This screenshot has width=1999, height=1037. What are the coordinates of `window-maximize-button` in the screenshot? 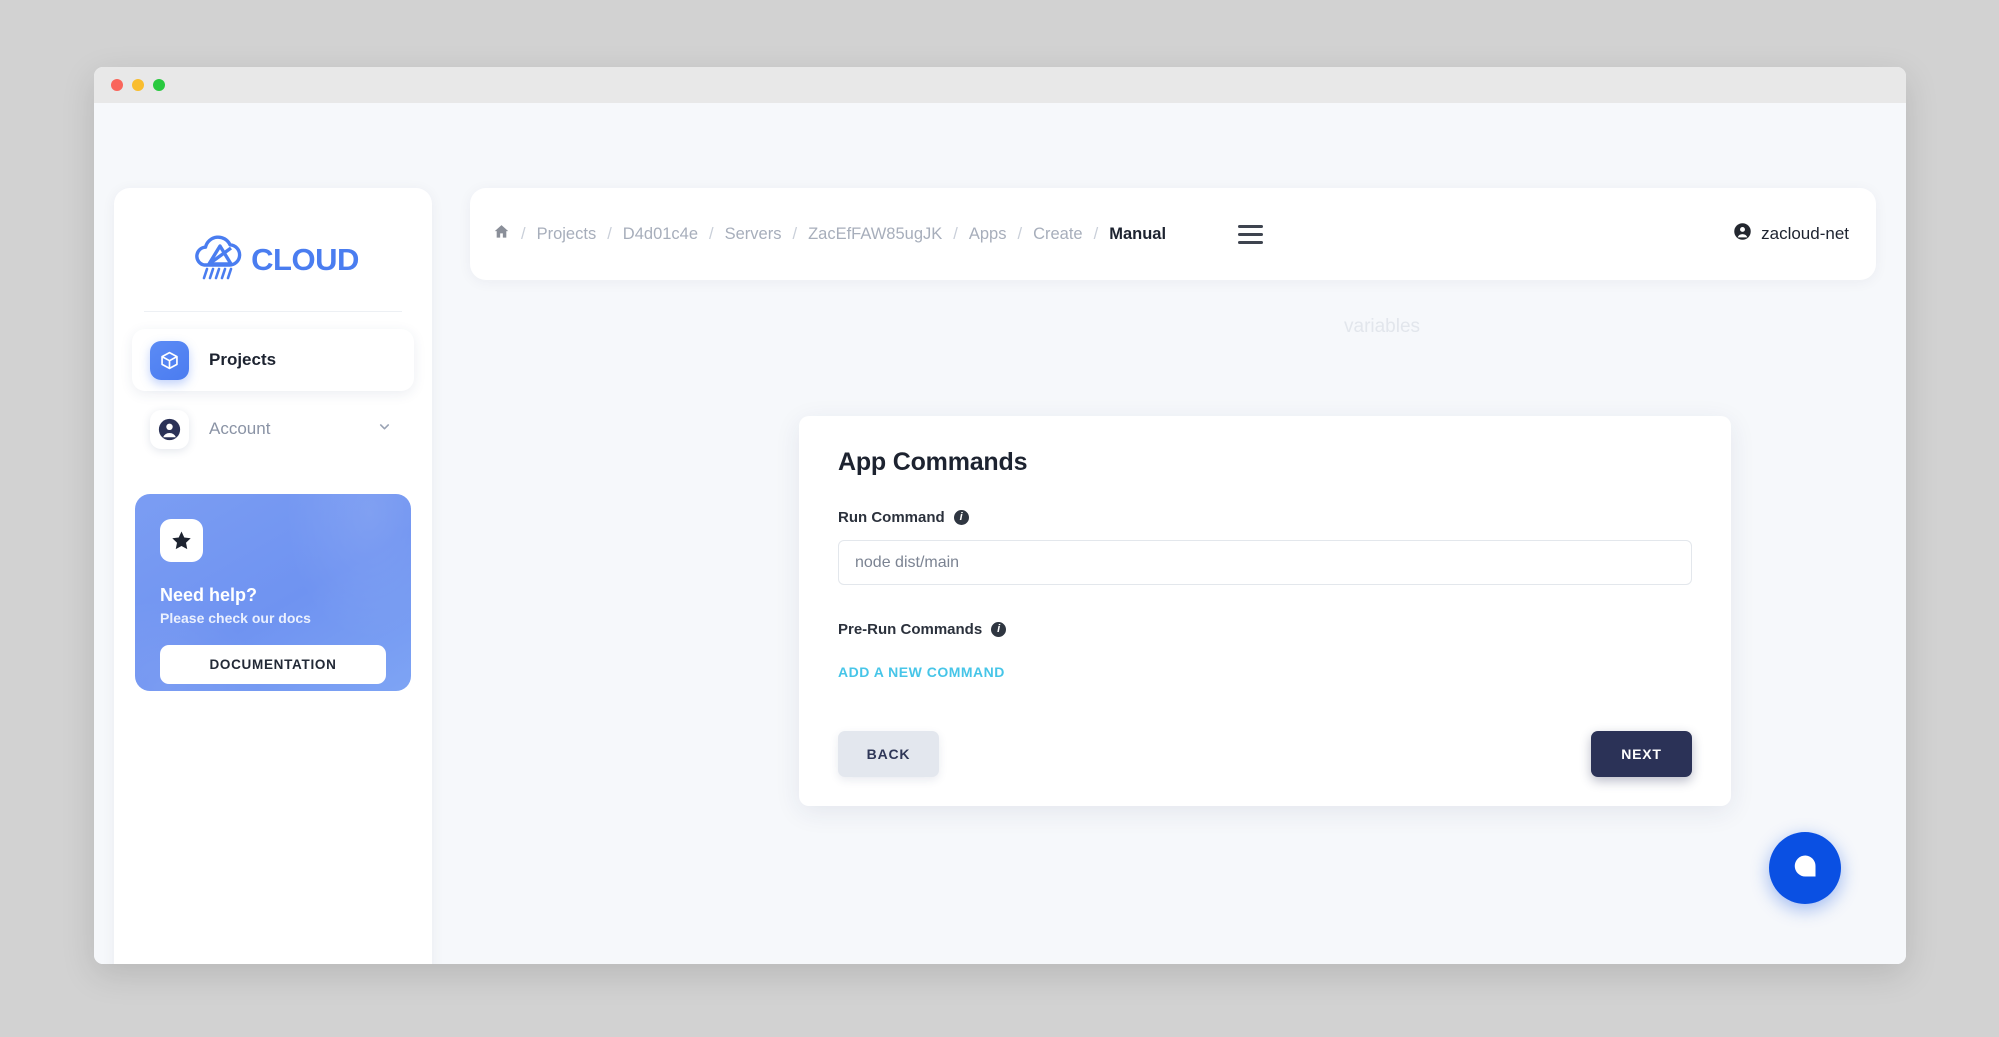 It's located at (159, 85).